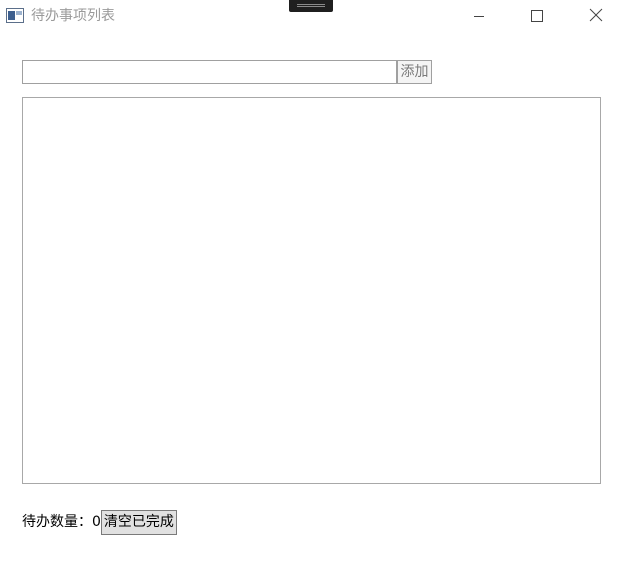 This screenshot has width=619, height=566. Describe the element at coordinates (73, 16) in the screenshot. I see `window-title: 待办事项列表` at that location.